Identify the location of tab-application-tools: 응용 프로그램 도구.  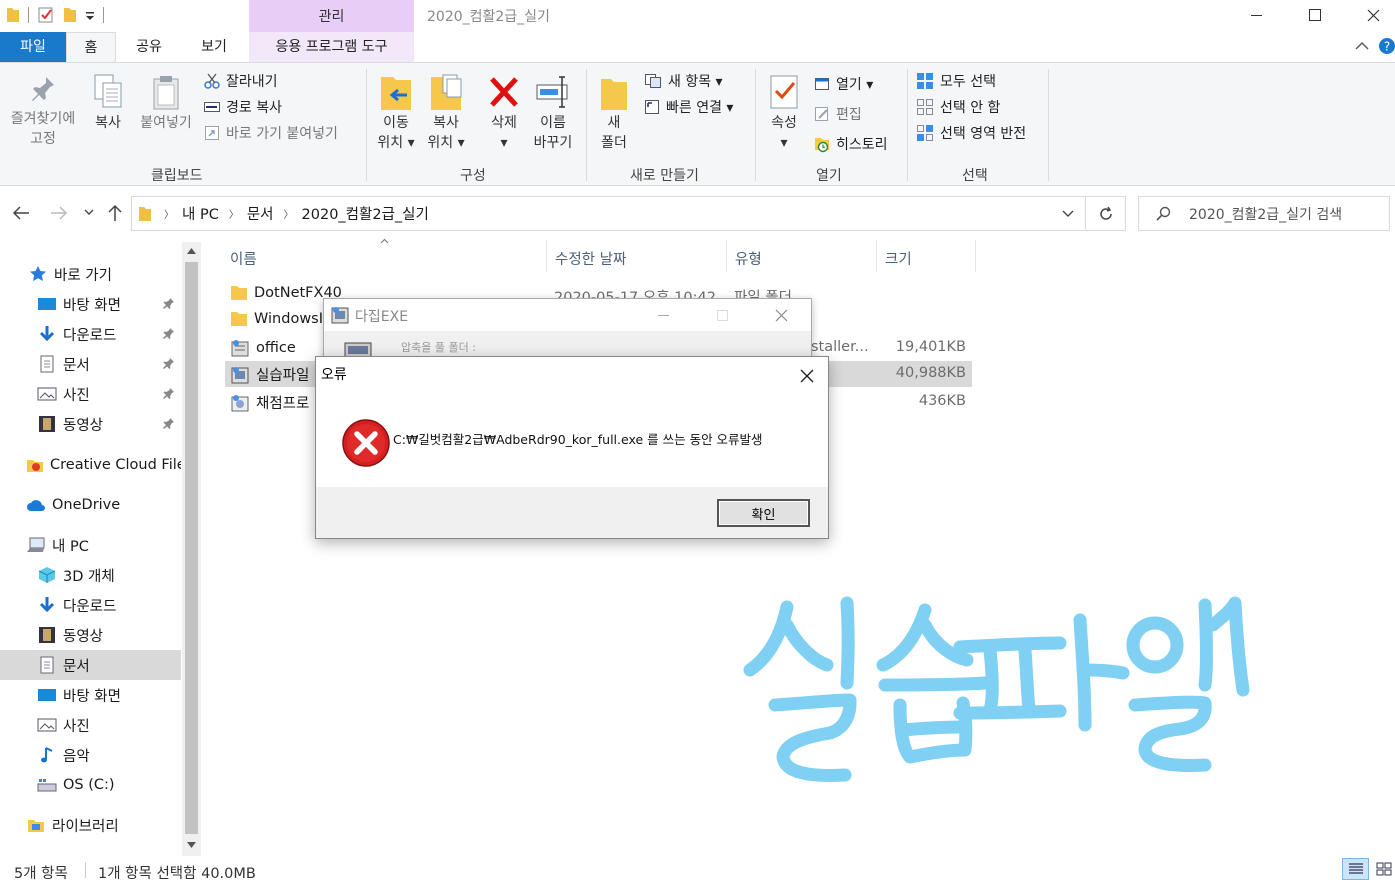
(331, 47).